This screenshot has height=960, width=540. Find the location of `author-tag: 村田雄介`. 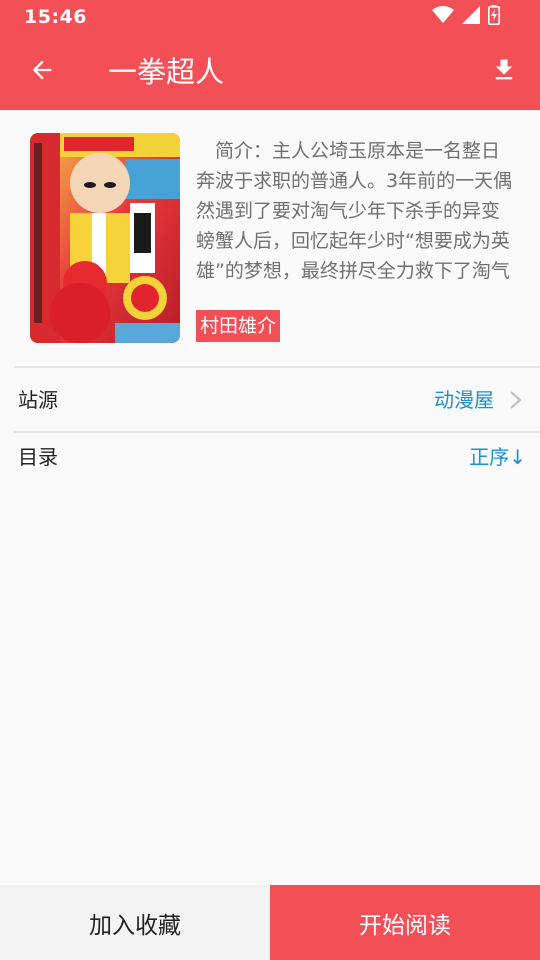

author-tag: 村田雄介 is located at coordinates (238, 326).